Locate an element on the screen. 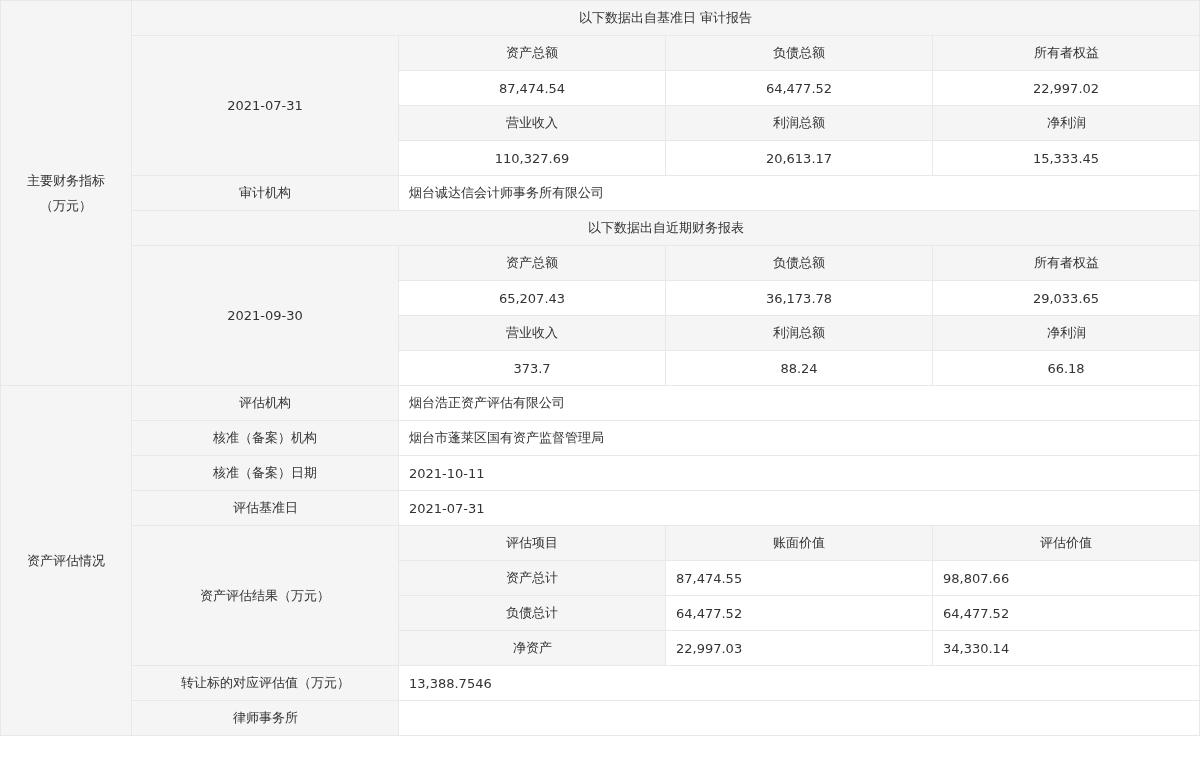 Image resolution: width=1201 pixels, height=758 pixels. table-cell: 22,997.02 is located at coordinates (1066, 88).